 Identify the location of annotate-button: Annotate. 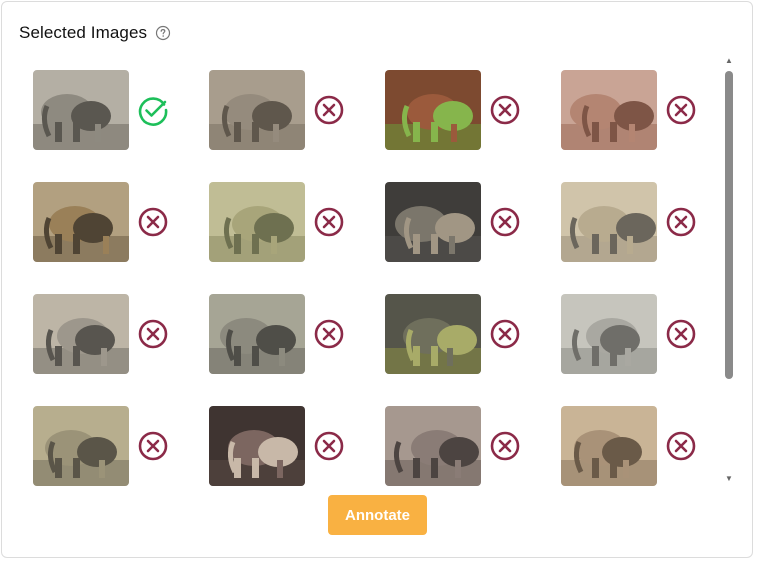
(377, 515).